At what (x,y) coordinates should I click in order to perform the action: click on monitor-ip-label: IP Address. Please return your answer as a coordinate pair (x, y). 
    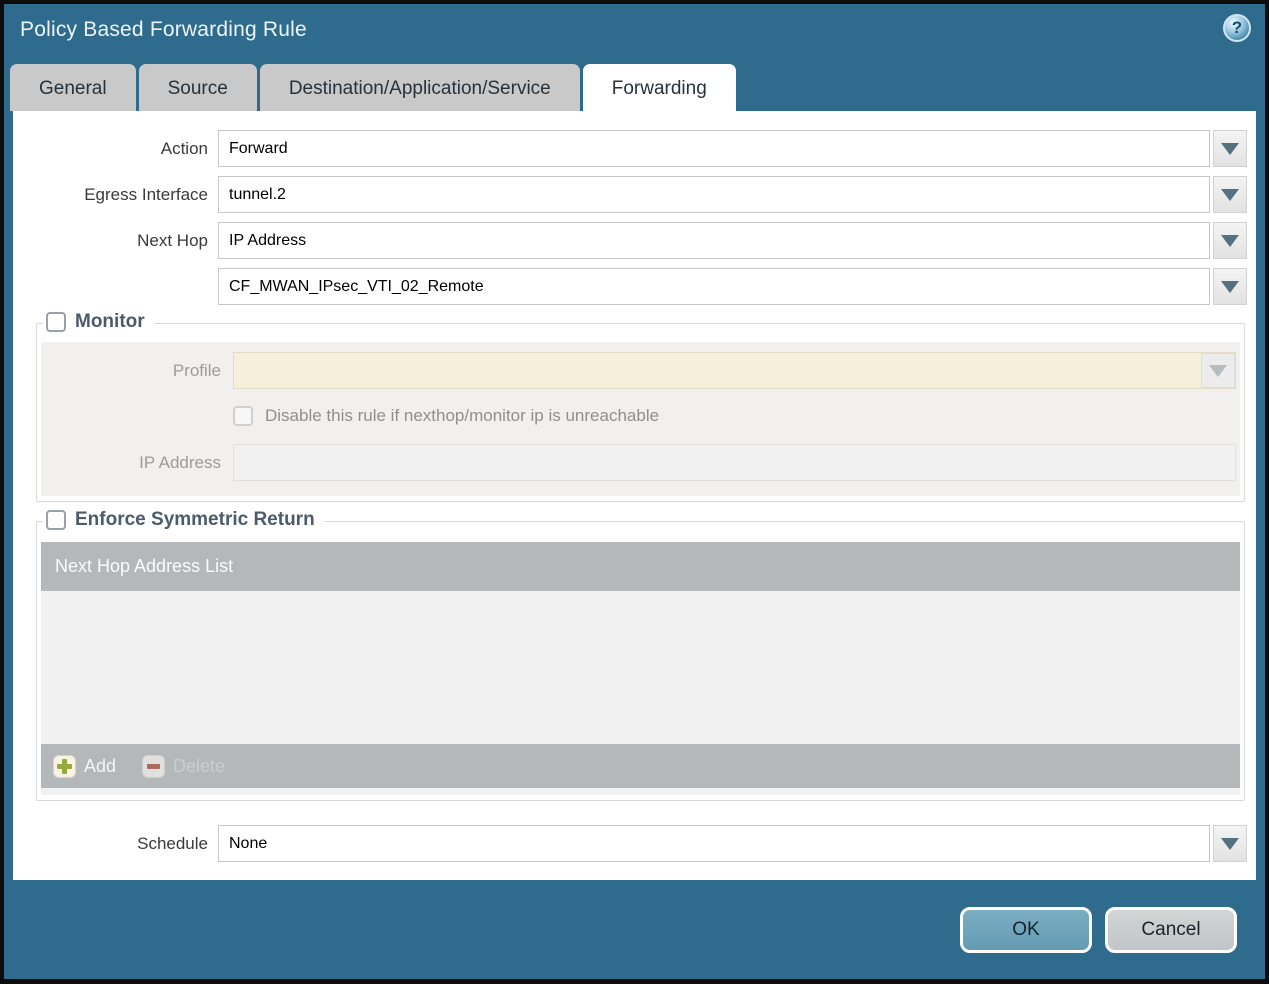
    Looking at the image, I should click on (180, 462).